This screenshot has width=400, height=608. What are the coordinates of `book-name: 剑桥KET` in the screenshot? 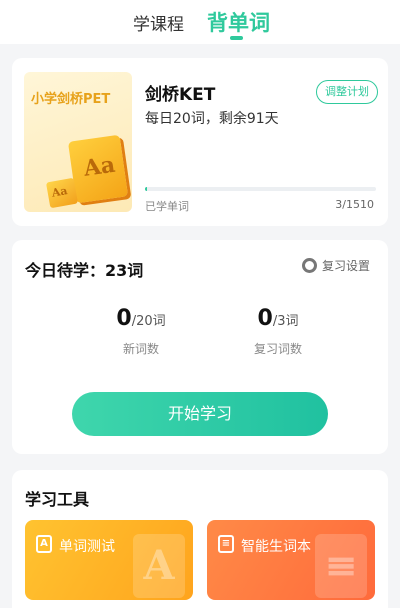 It's located at (180, 95).